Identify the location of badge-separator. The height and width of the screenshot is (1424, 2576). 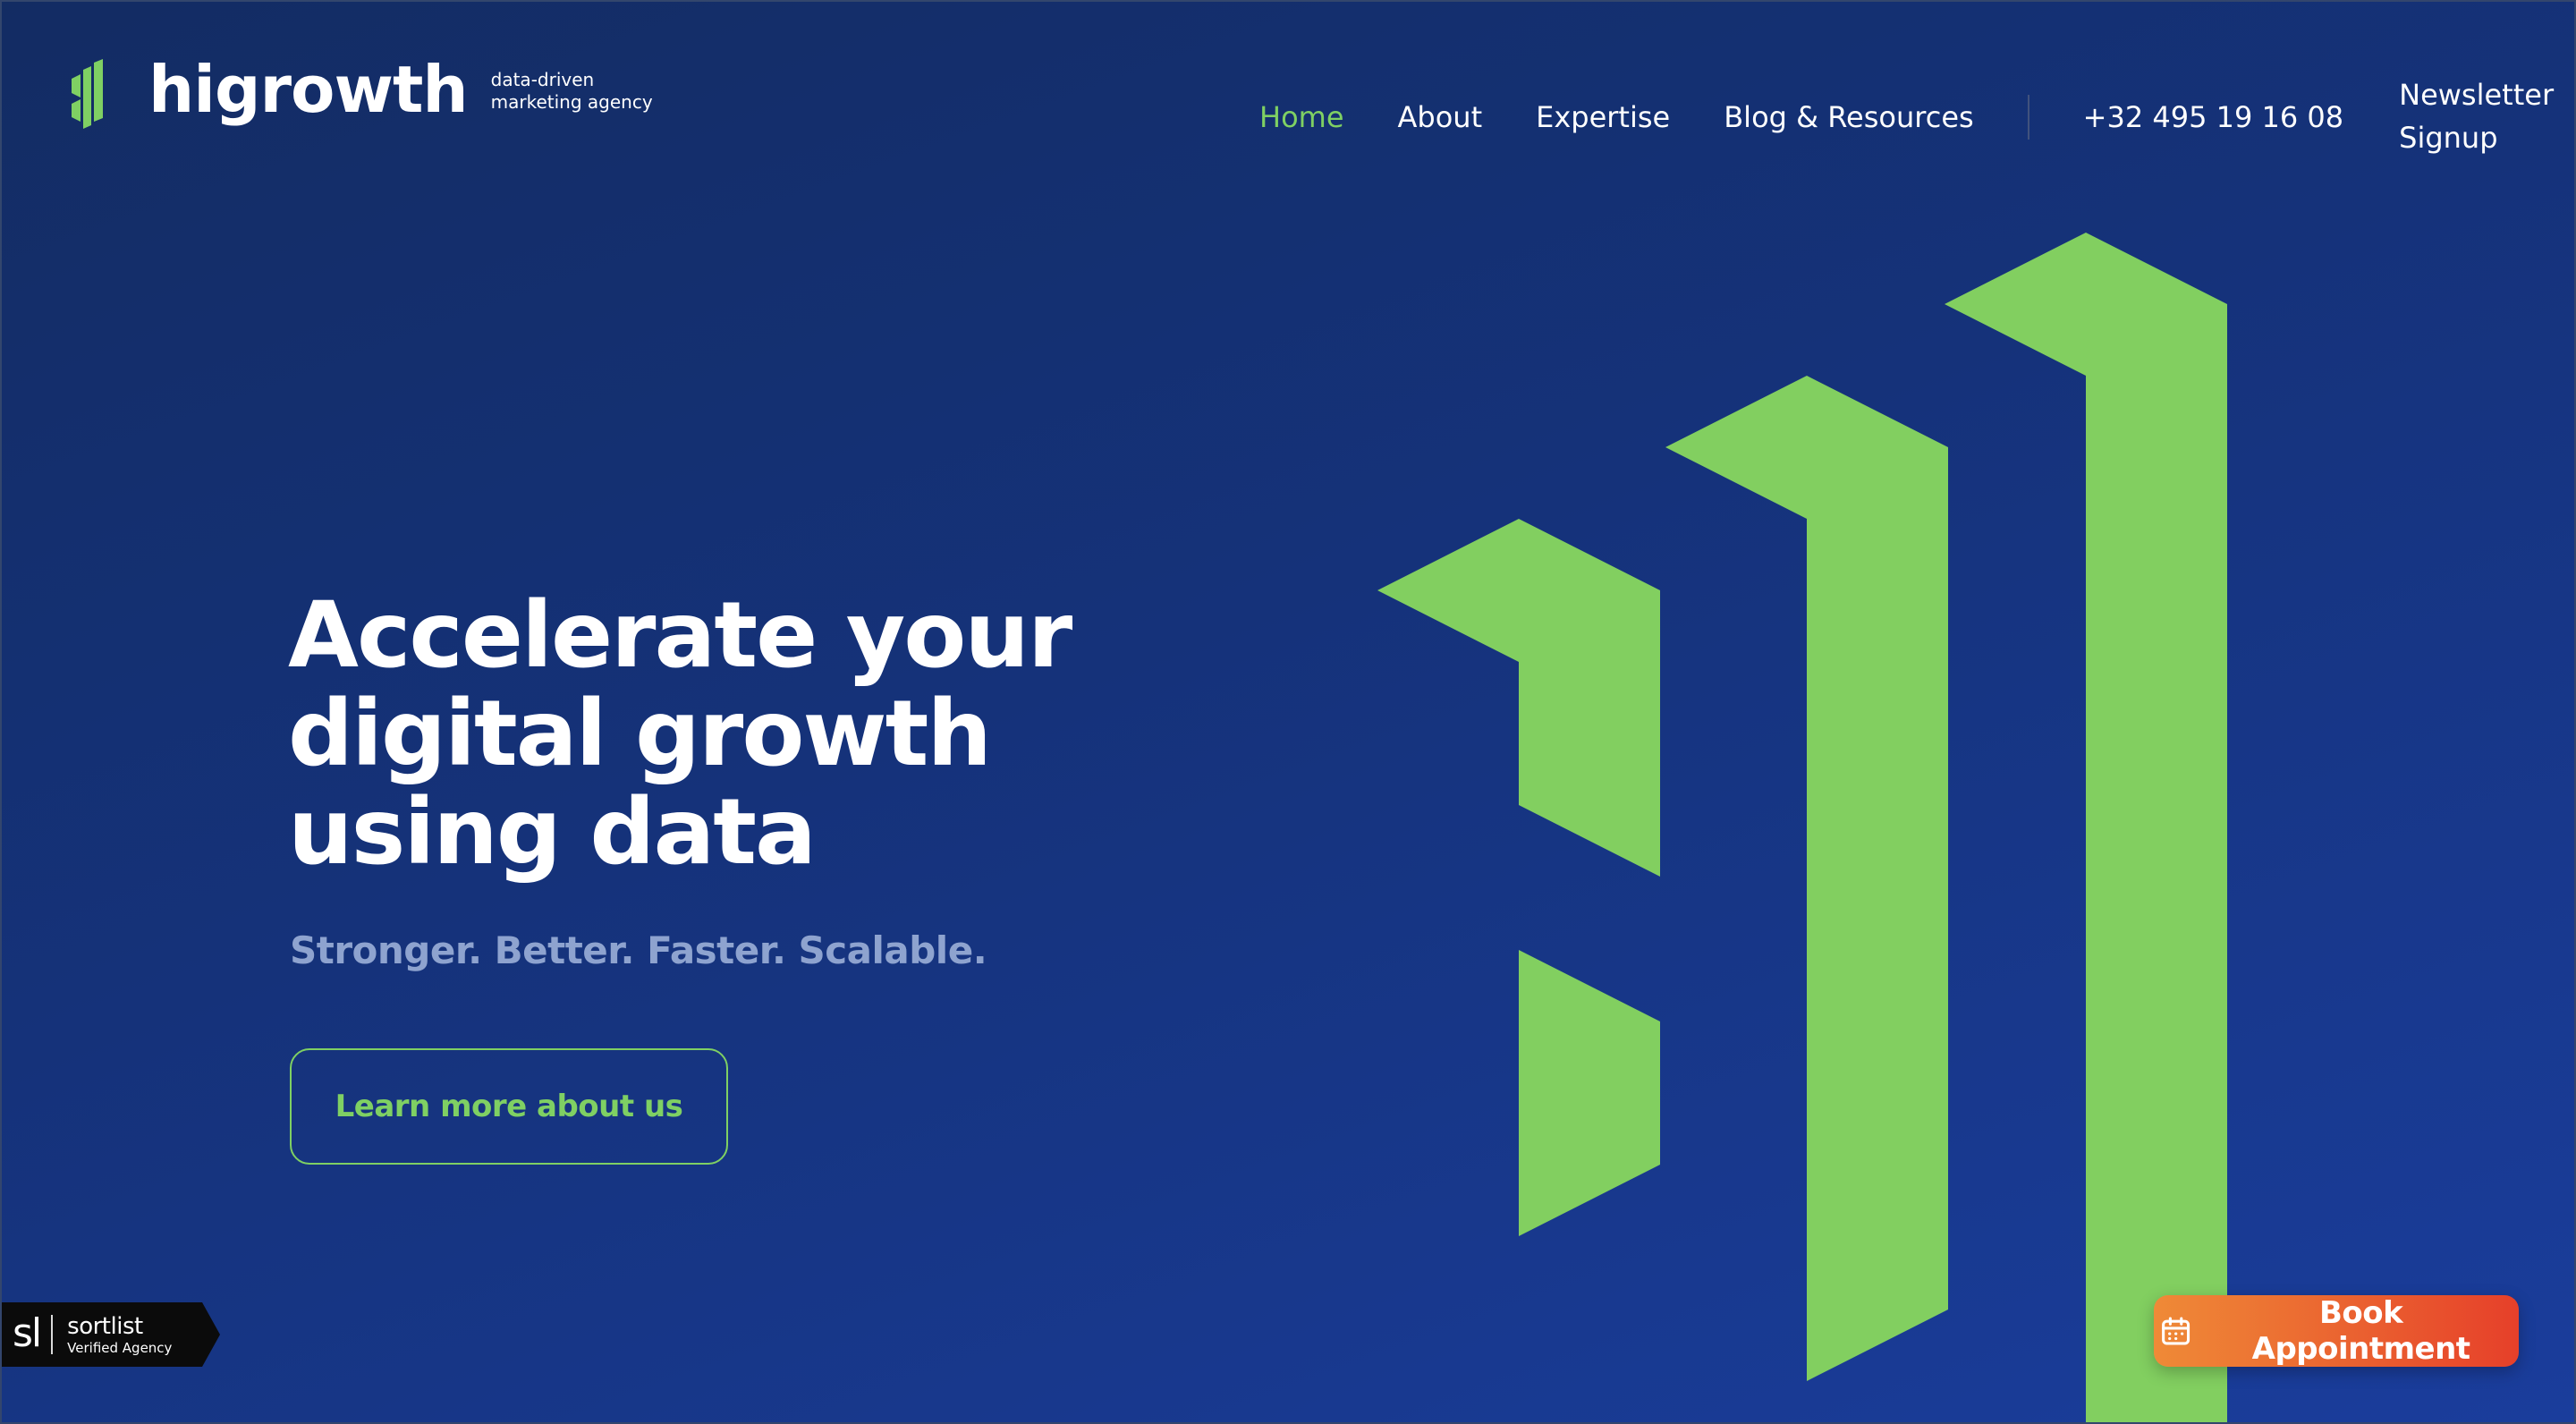
(52, 1334).